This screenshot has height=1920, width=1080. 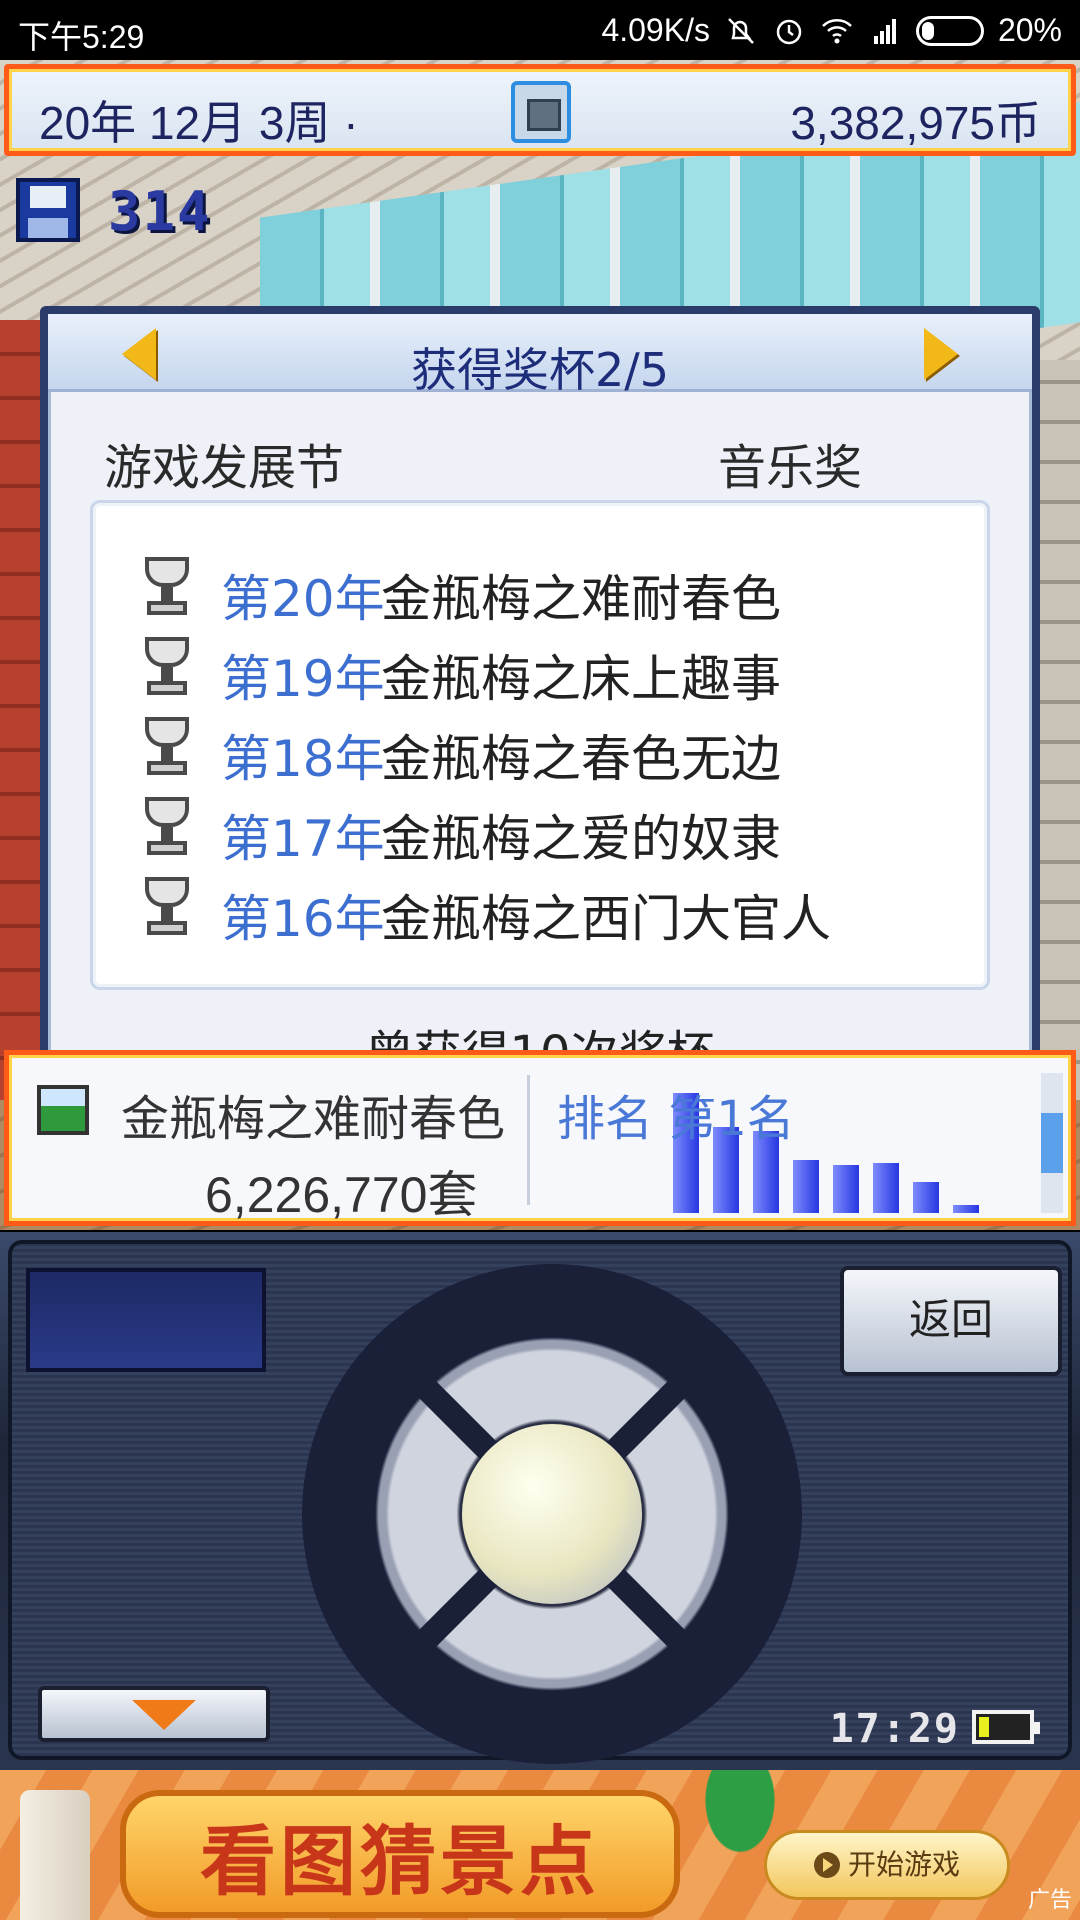 I want to click on game-date: 20年 12月 3周 ·, so click(x=199, y=123).